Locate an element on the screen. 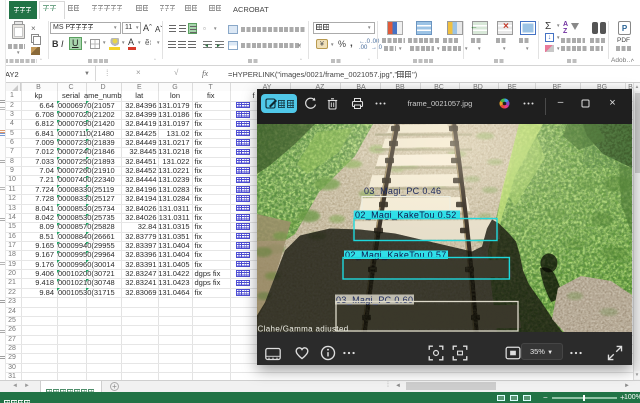 The image size is (640, 403). svg-text: Clahe/Gamma adjusted is located at coordinates (303, 328).